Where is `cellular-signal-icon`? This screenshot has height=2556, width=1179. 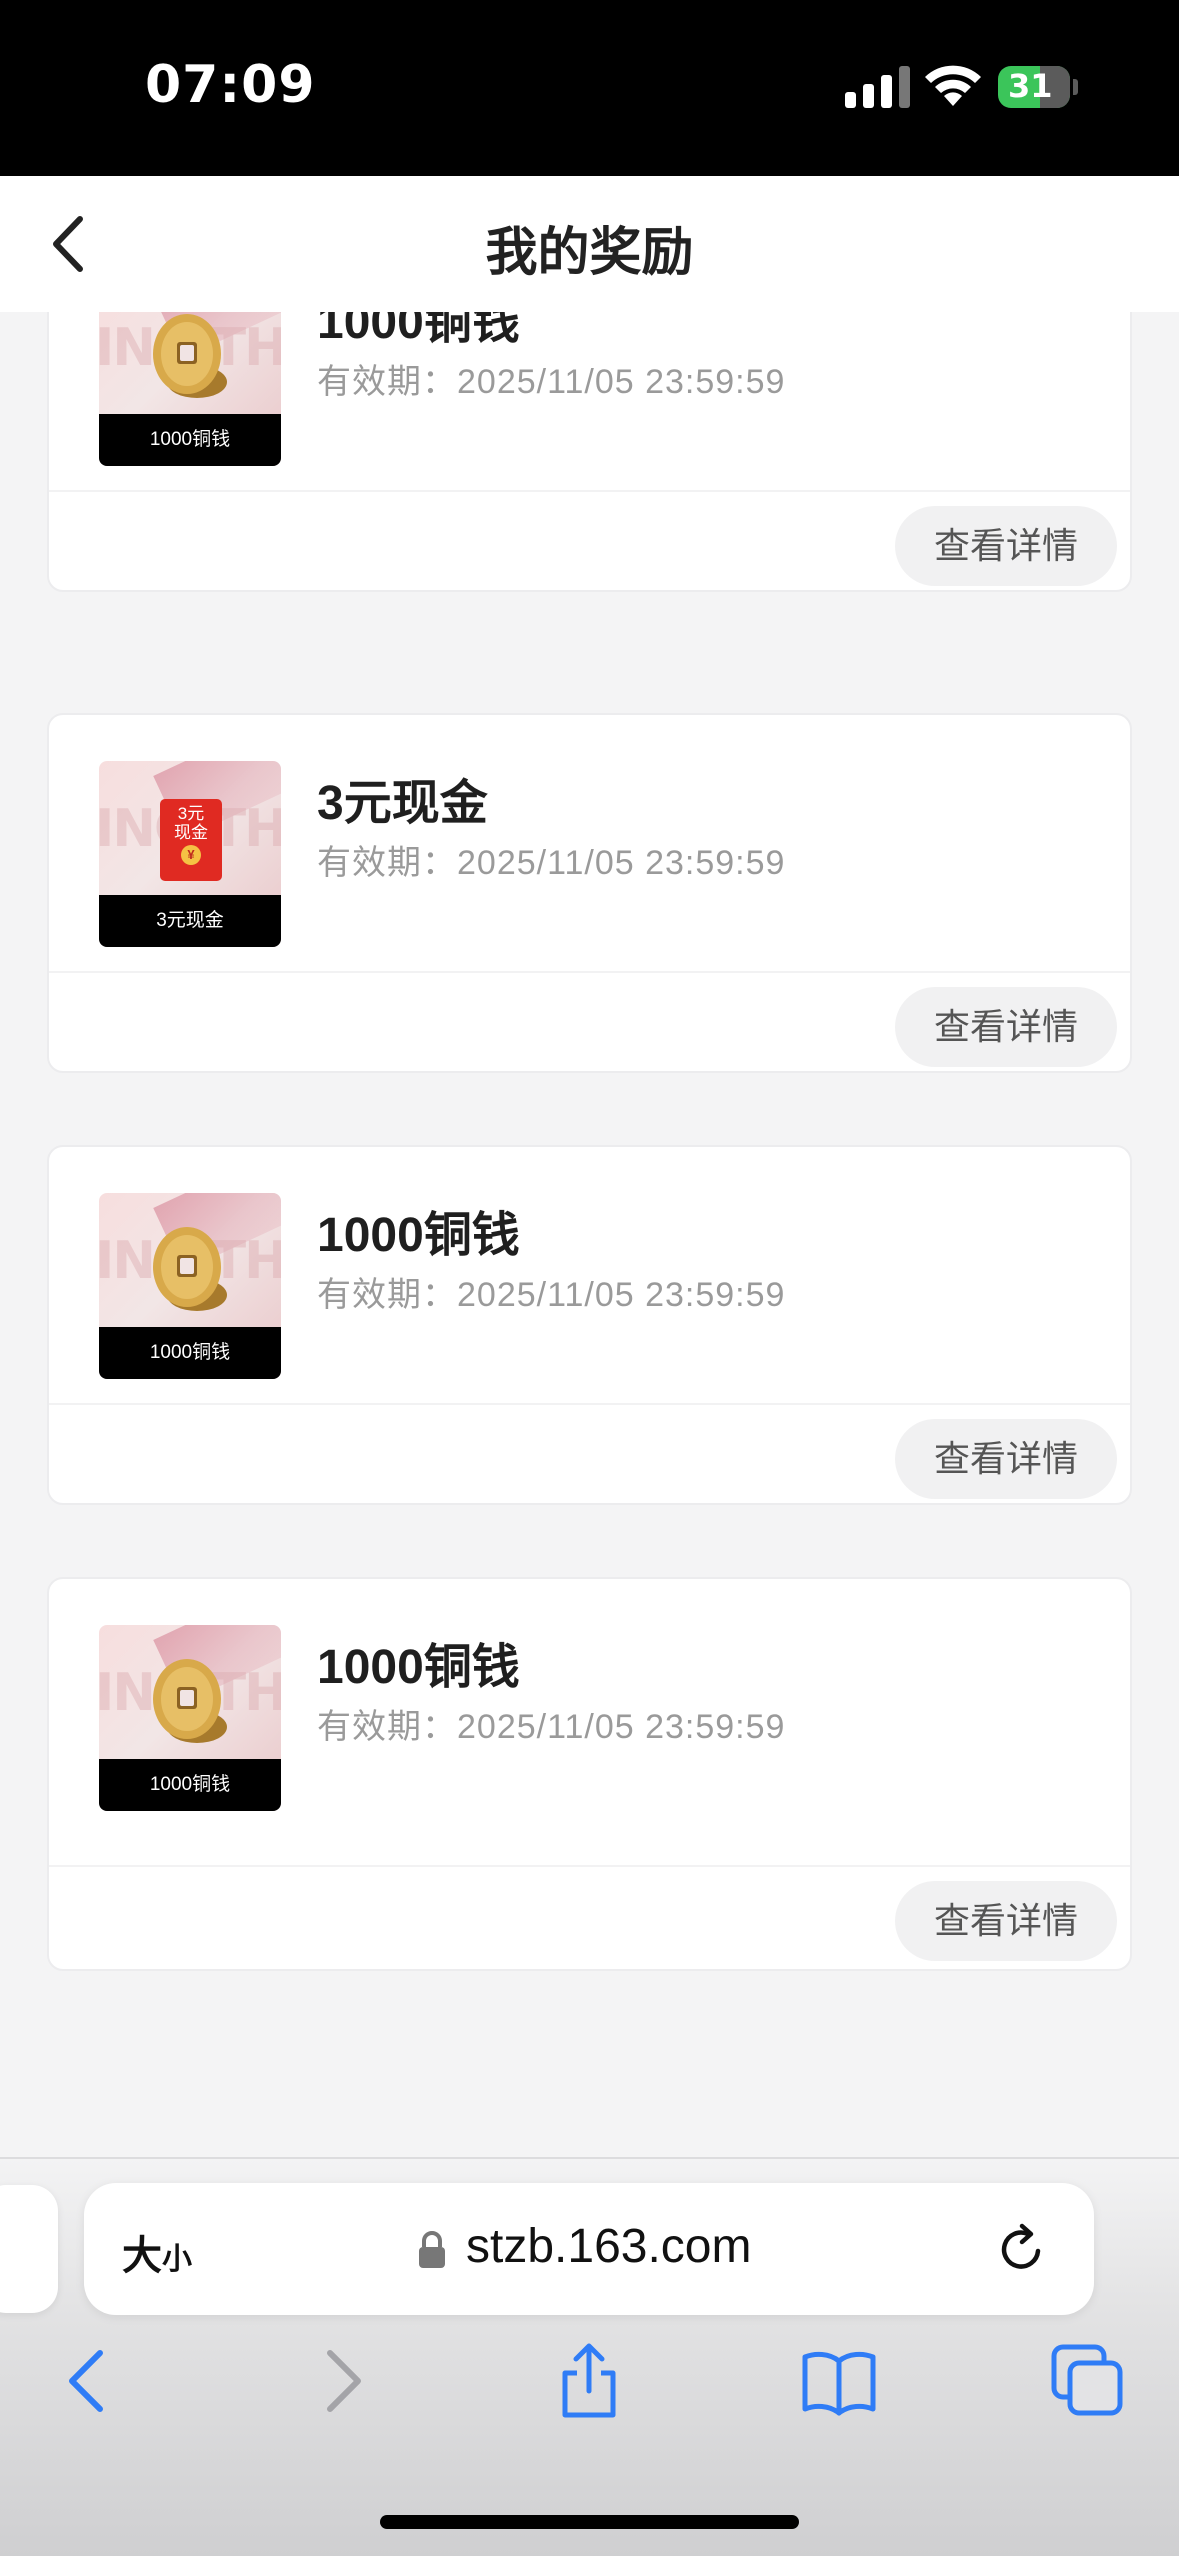 cellular-signal-icon is located at coordinates (877, 87).